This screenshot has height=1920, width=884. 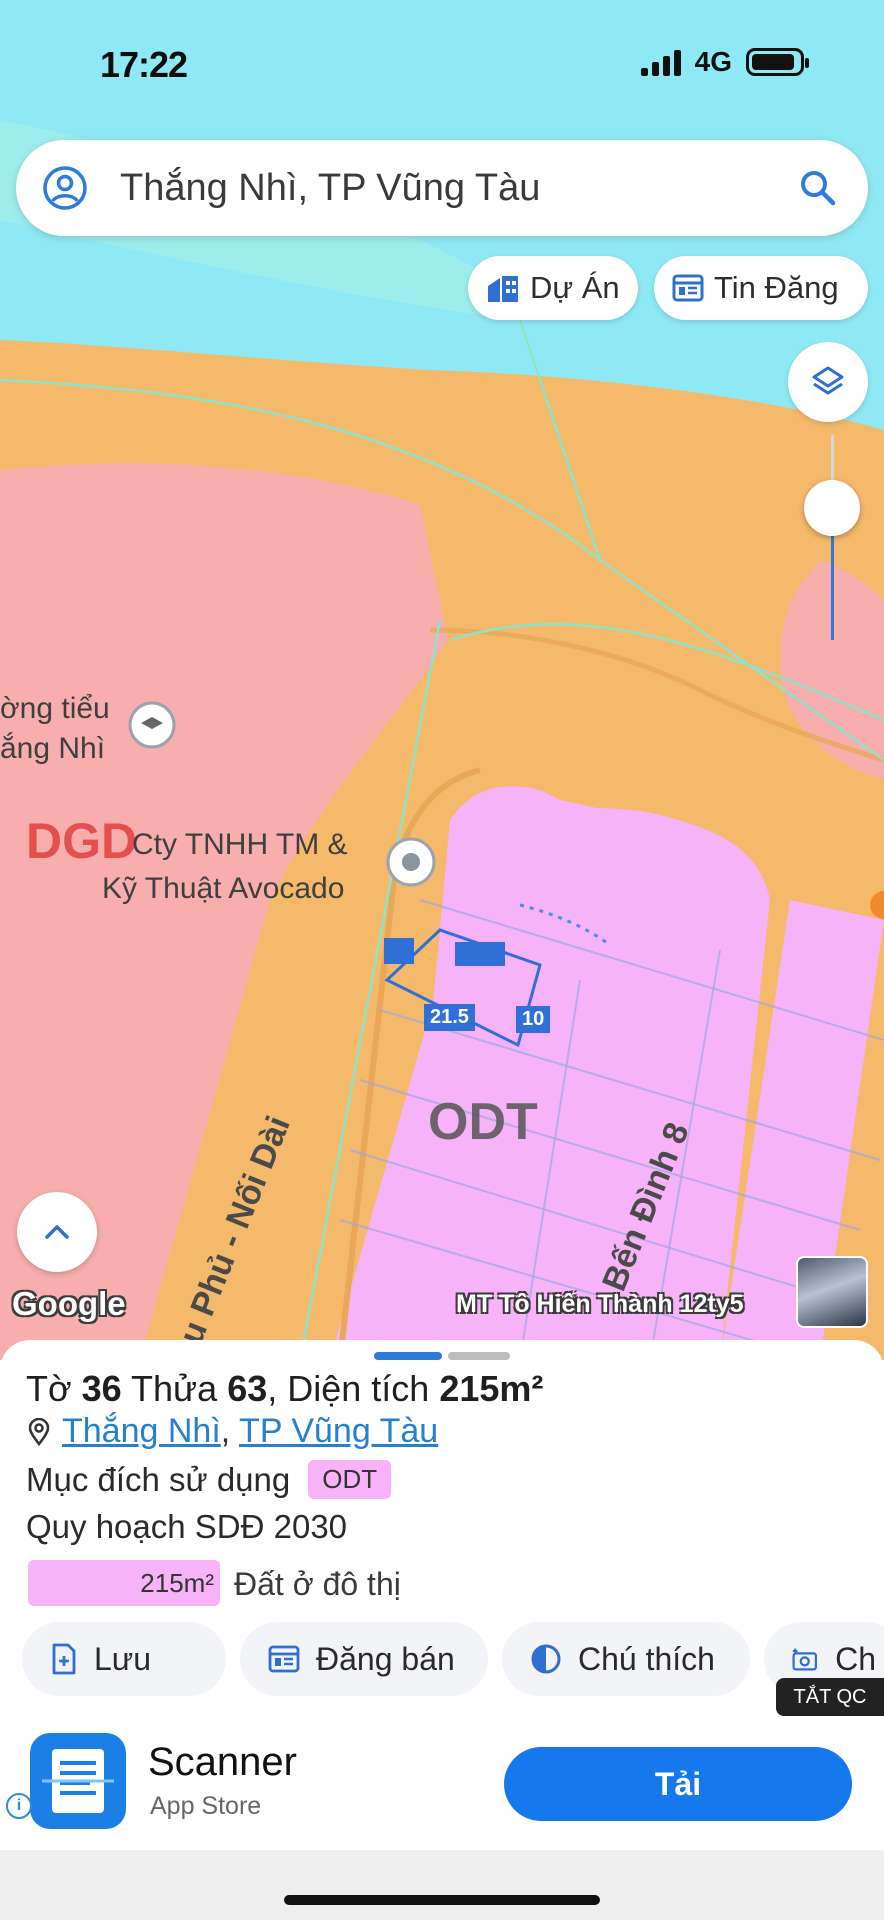 What do you see at coordinates (442, 1885) in the screenshot?
I see `bottom-strip` at bounding box center [442, 1885].